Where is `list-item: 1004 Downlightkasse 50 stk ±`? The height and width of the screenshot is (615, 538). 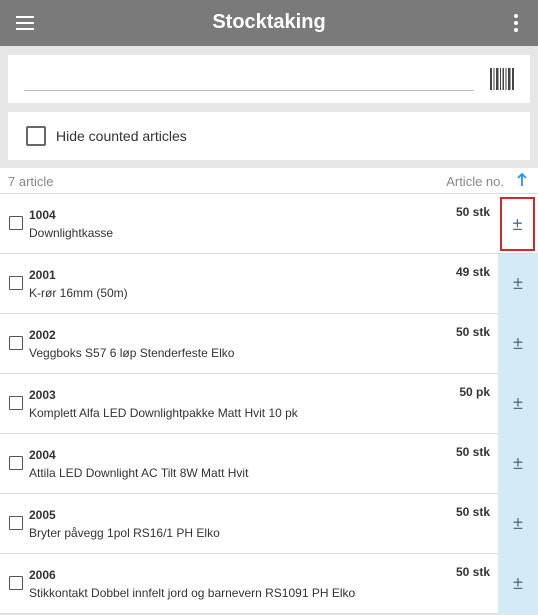
list-item: 1004 Downlightkasse 50 stk ± is located at coordinates (269, 224).